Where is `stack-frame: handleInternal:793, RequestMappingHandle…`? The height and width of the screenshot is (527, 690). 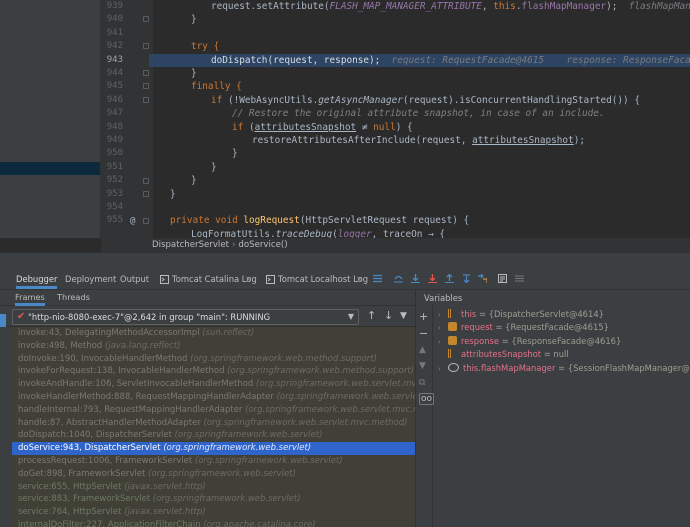 stack-frame: handleInternal:793, RequestMappingHandle… is located at coordinates (213, 410).